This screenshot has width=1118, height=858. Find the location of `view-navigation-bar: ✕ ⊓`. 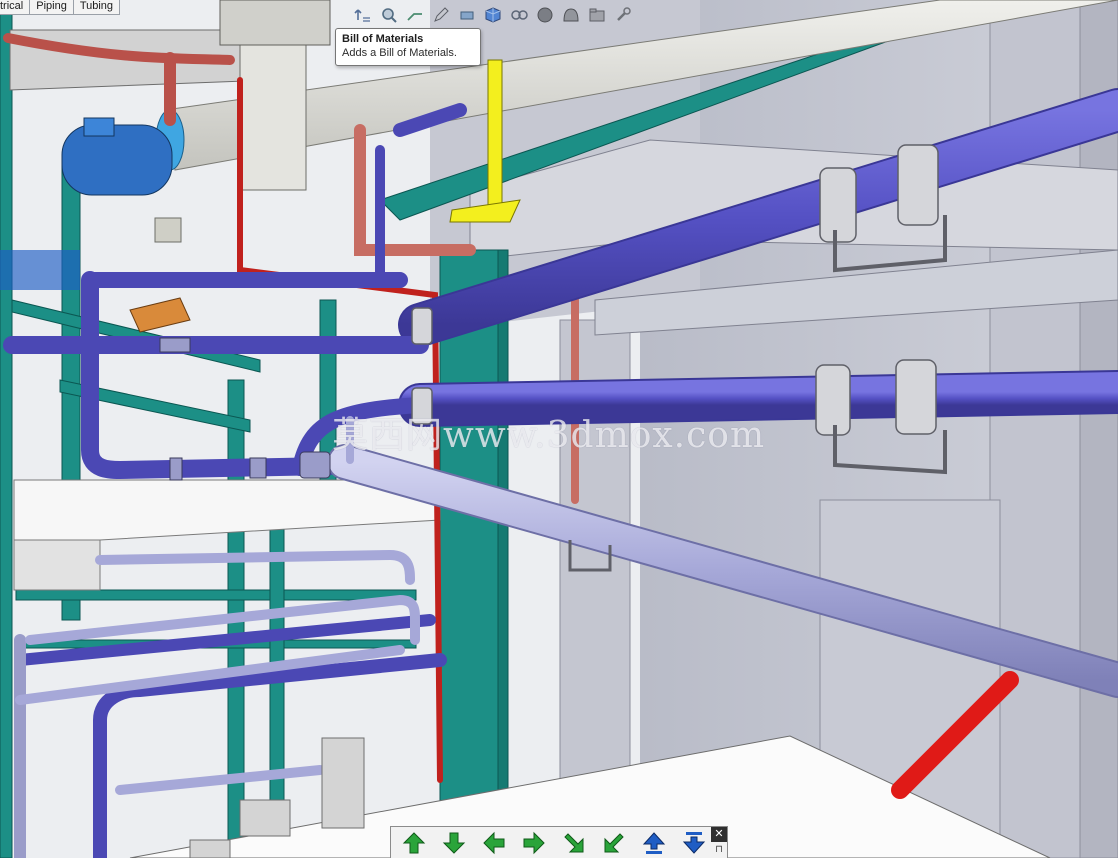

view-navigation-bar: ✕ ⊓ is located at coordinates (559, 842).